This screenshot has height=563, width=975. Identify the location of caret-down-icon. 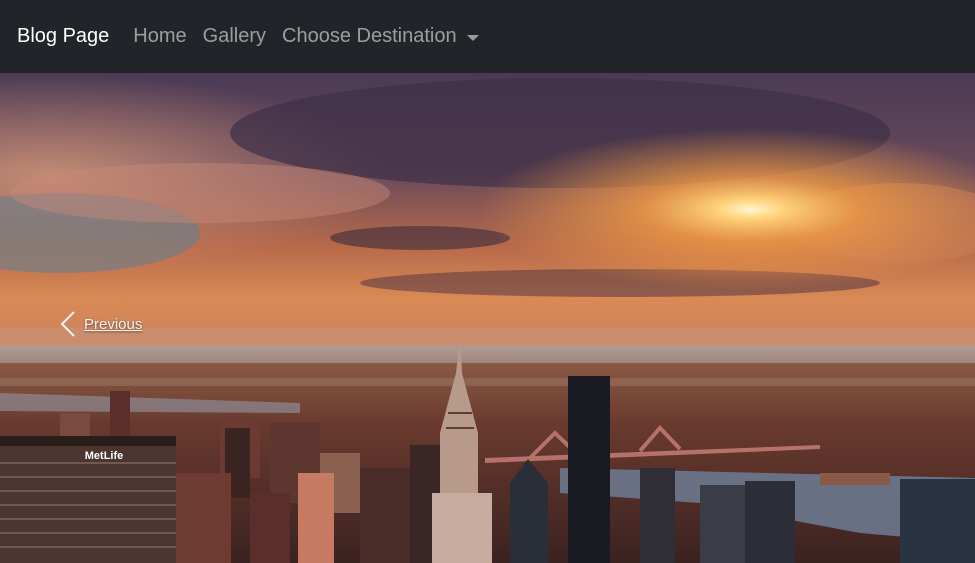
(472, 37).